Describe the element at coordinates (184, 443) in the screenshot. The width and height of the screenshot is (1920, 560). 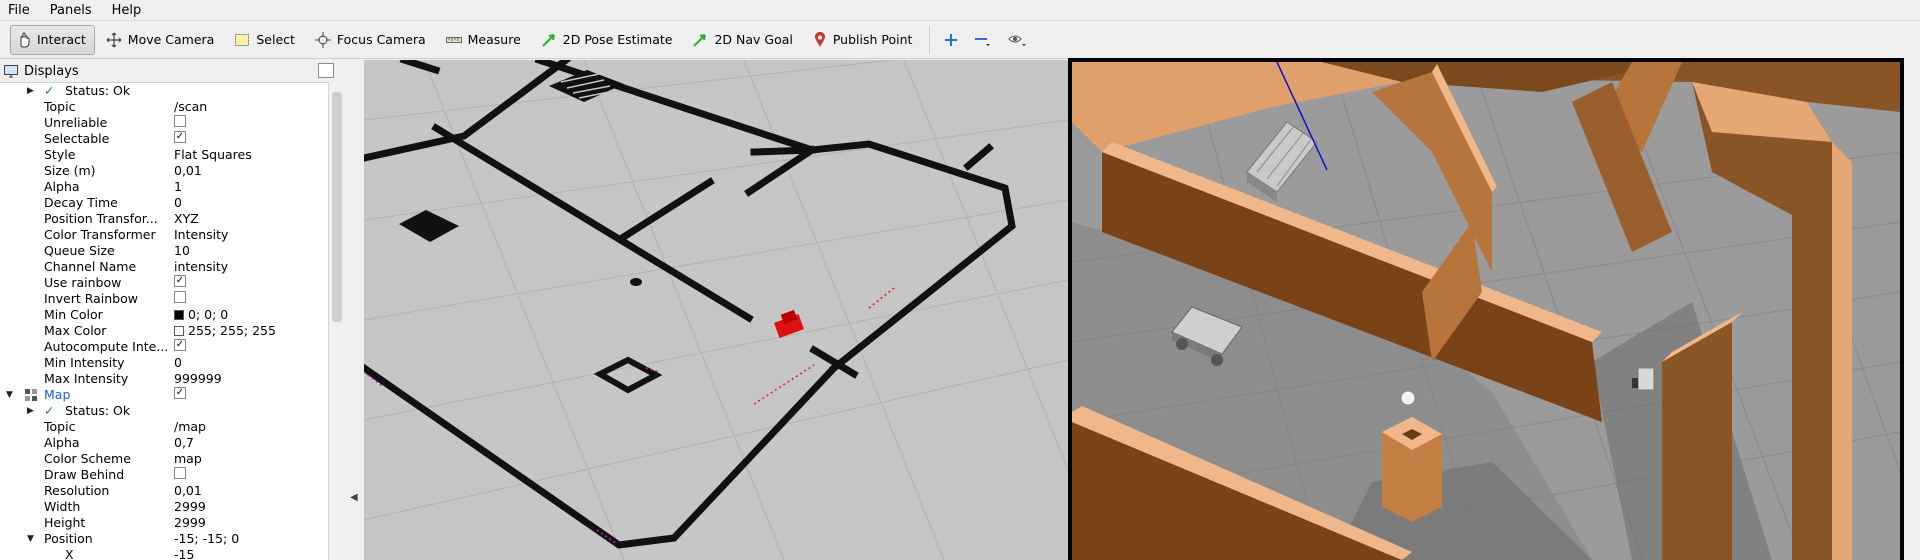
I see `property-value: 0,7` at that location.